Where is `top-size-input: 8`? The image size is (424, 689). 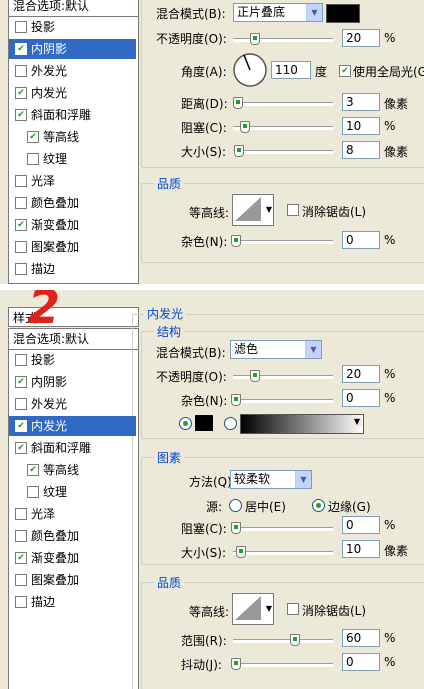 top-size-input: 8 is located at coordinates (361, 150).